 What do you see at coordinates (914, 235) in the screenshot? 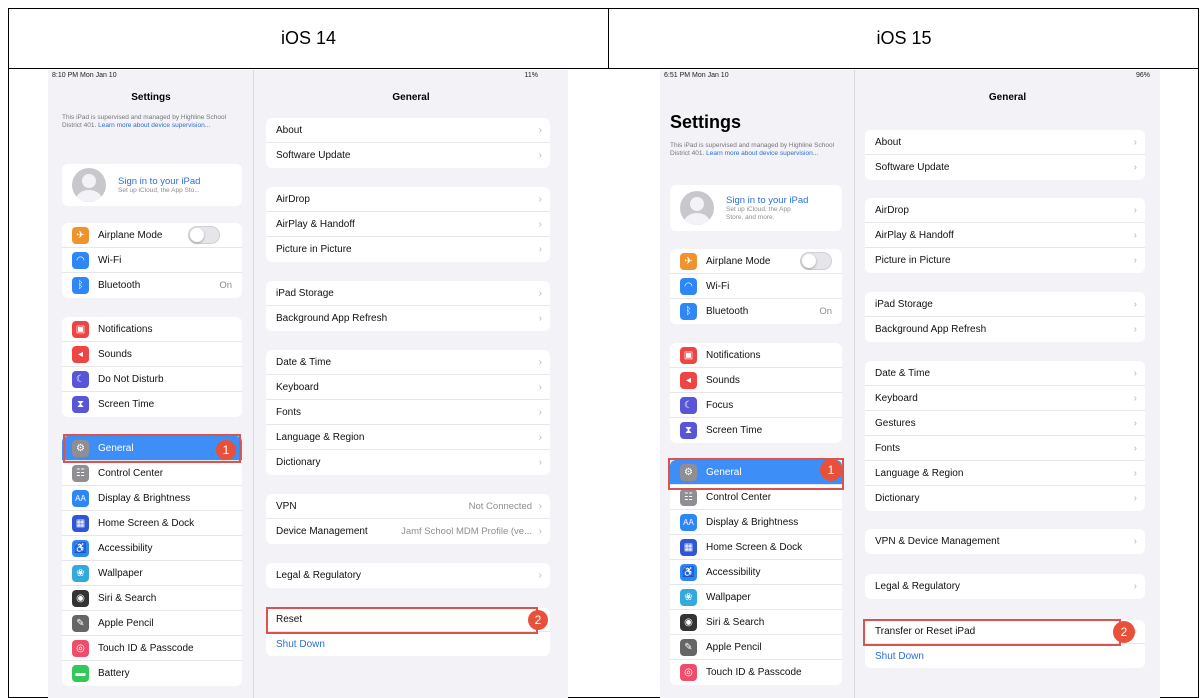
I see `row-label: AirPlay & Handoff` at bounding box center [914, 235].